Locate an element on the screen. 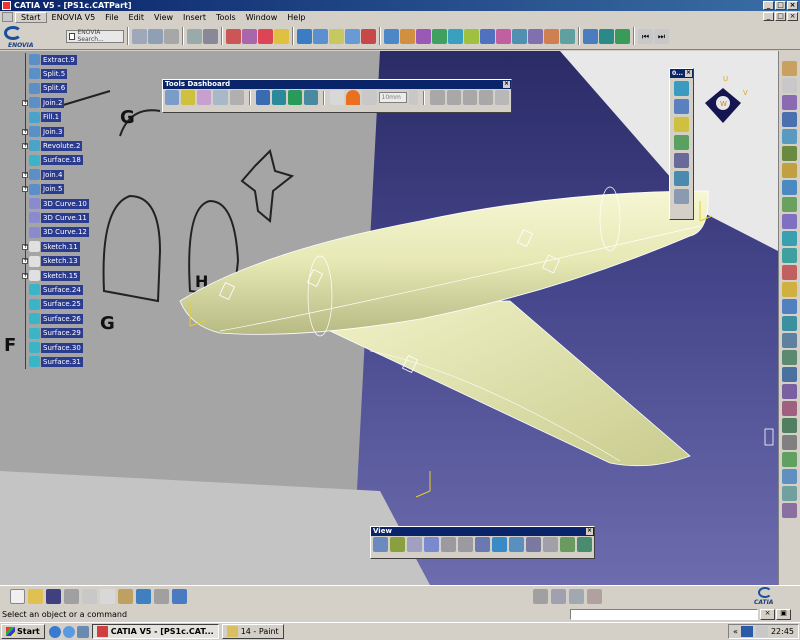 The image size is (800, 640). doc-close-button: × is located at coordinates (792, 16).